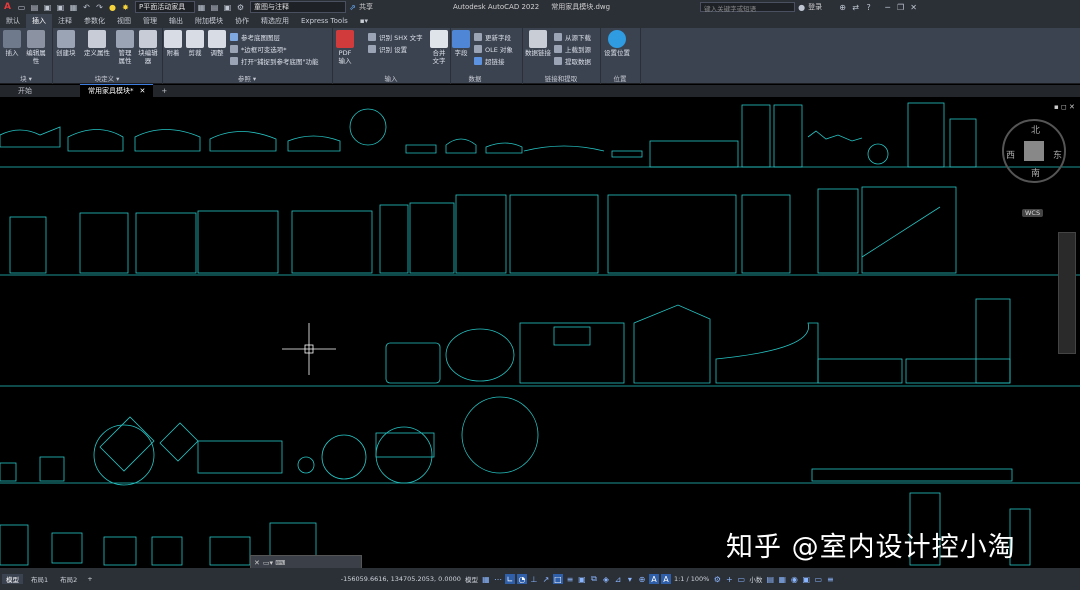 This screenshot has height=590, width=1080. Describe the element at coordinates (312, 563) in the screenshot. I see `command-input: ▭▾ ⌨` at that location.